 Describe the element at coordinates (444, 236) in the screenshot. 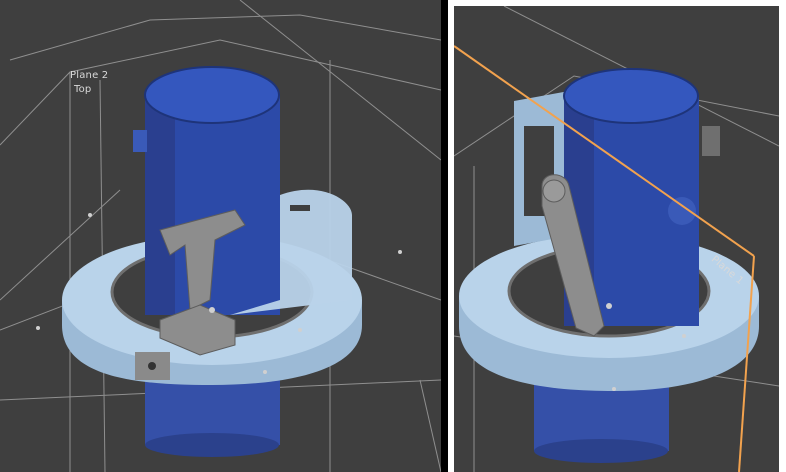

I see `view-divider` at that location.